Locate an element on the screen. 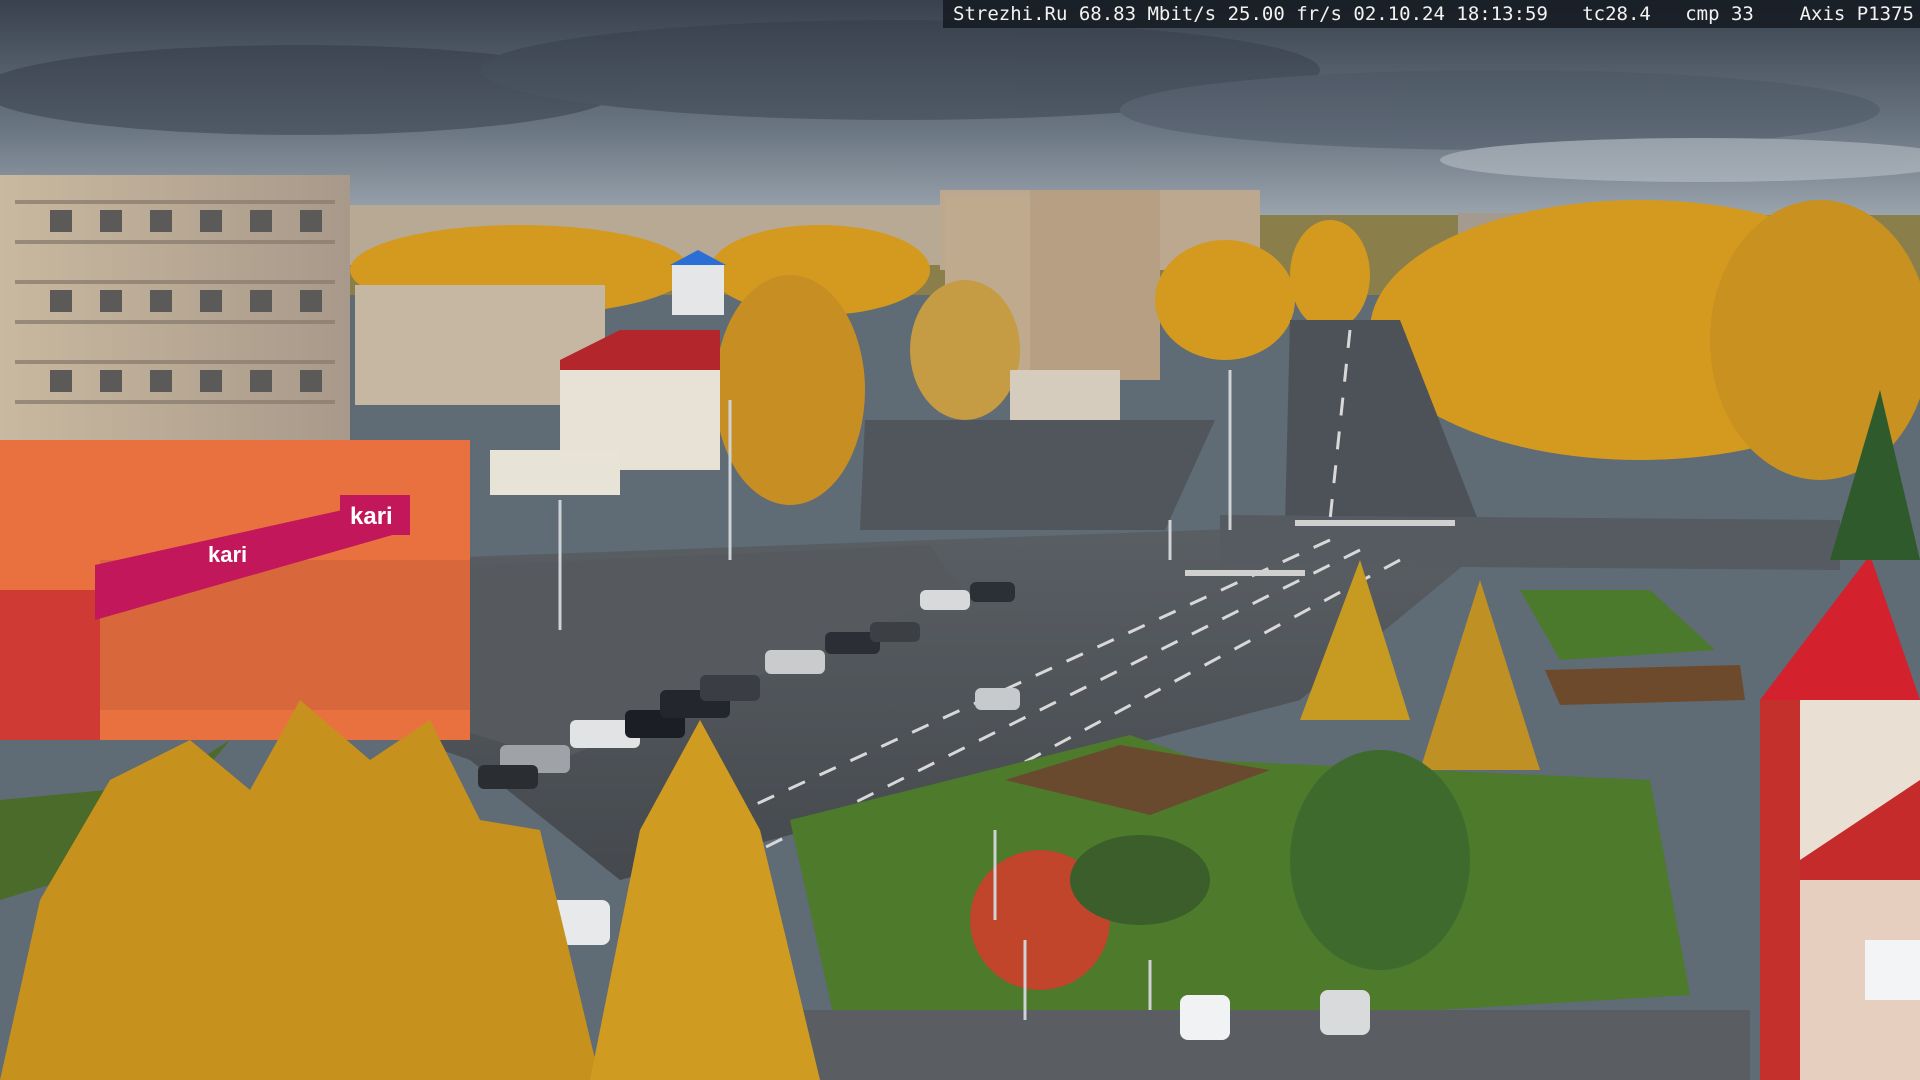 The height and width of the screenshot is (1080, 1920). overlay-camera: Axis P1375 is located at coordinates (1856, 14).